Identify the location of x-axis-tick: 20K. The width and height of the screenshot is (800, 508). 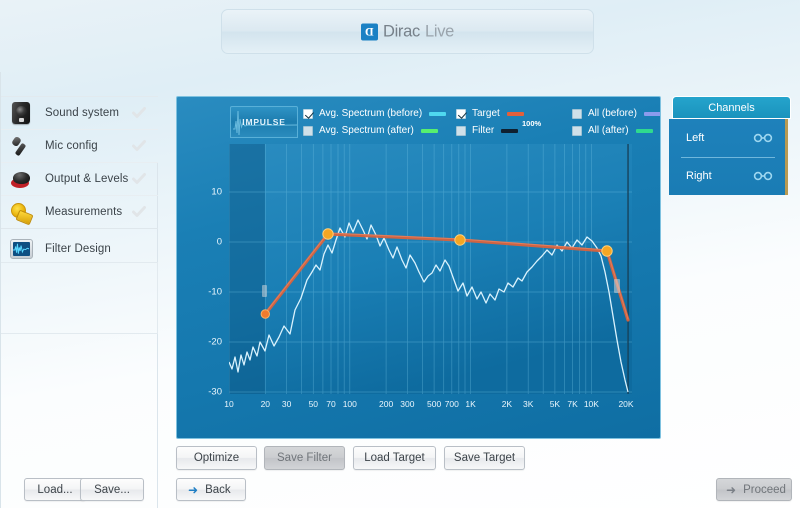
(626, 404).